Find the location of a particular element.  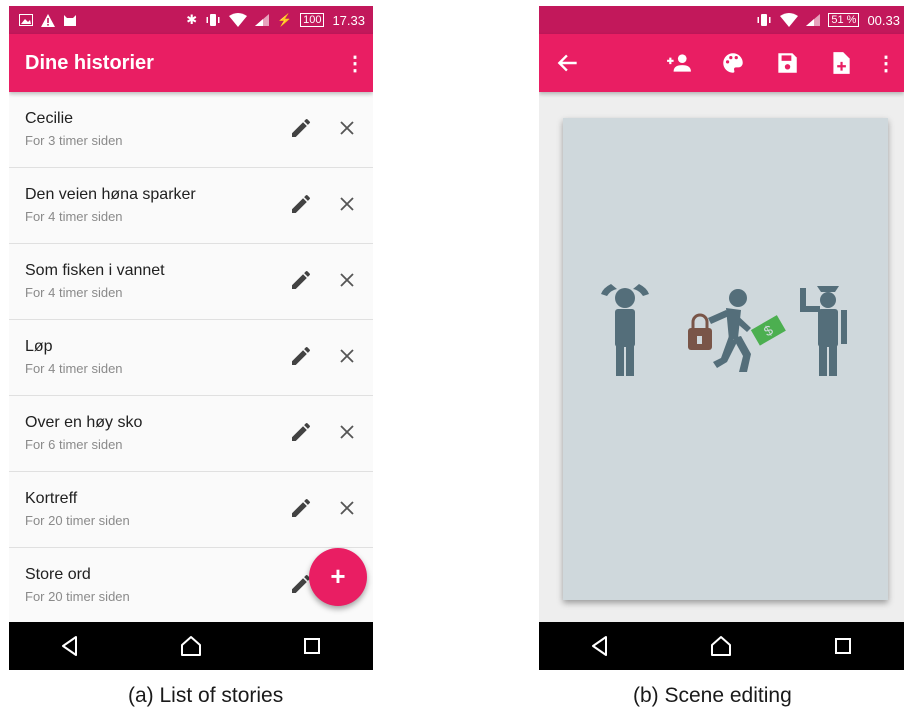

story-item: Løp For 4 timer siden is located at coordinates (191, 358).